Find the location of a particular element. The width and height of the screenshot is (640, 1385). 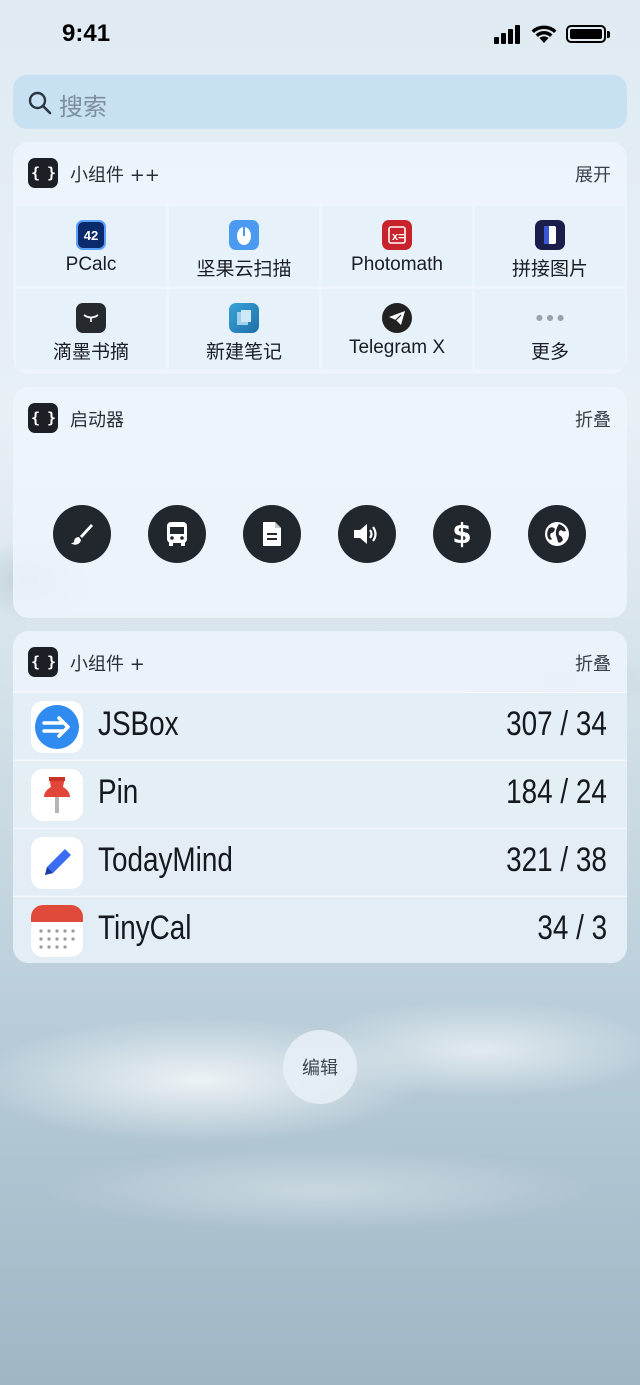

speaker-icon is located at coordinates (365, 534).